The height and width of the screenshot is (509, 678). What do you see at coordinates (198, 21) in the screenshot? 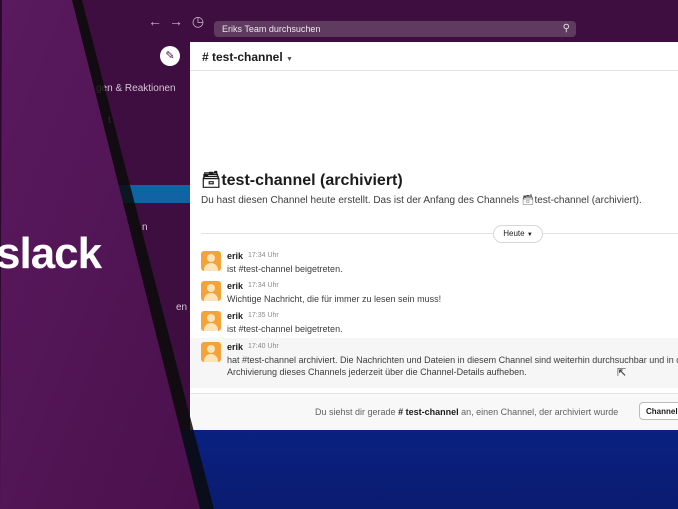
I see `clock-icon: ◷` at bounding box center [198, 21].